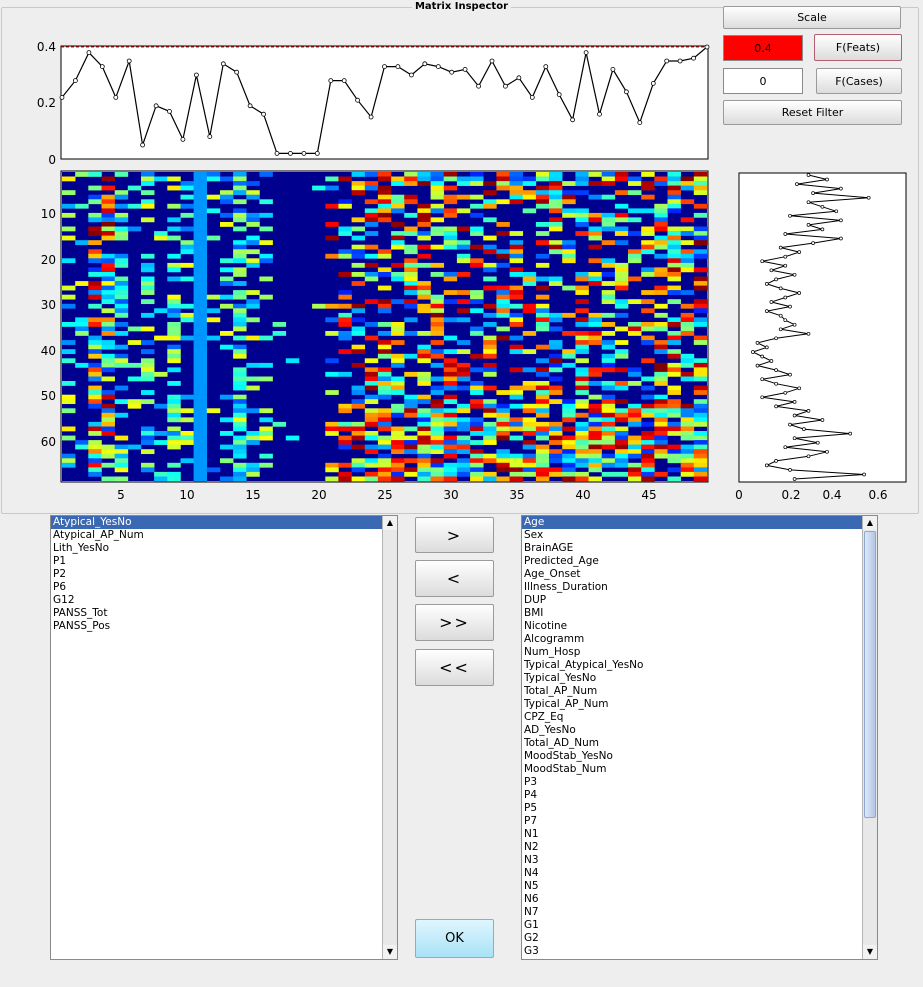 The height and width of the screenshot is (987, 923). Describe the element at coordinates (699, 938) in the screenshot. I see `selected-variable-item: G2` at that location.